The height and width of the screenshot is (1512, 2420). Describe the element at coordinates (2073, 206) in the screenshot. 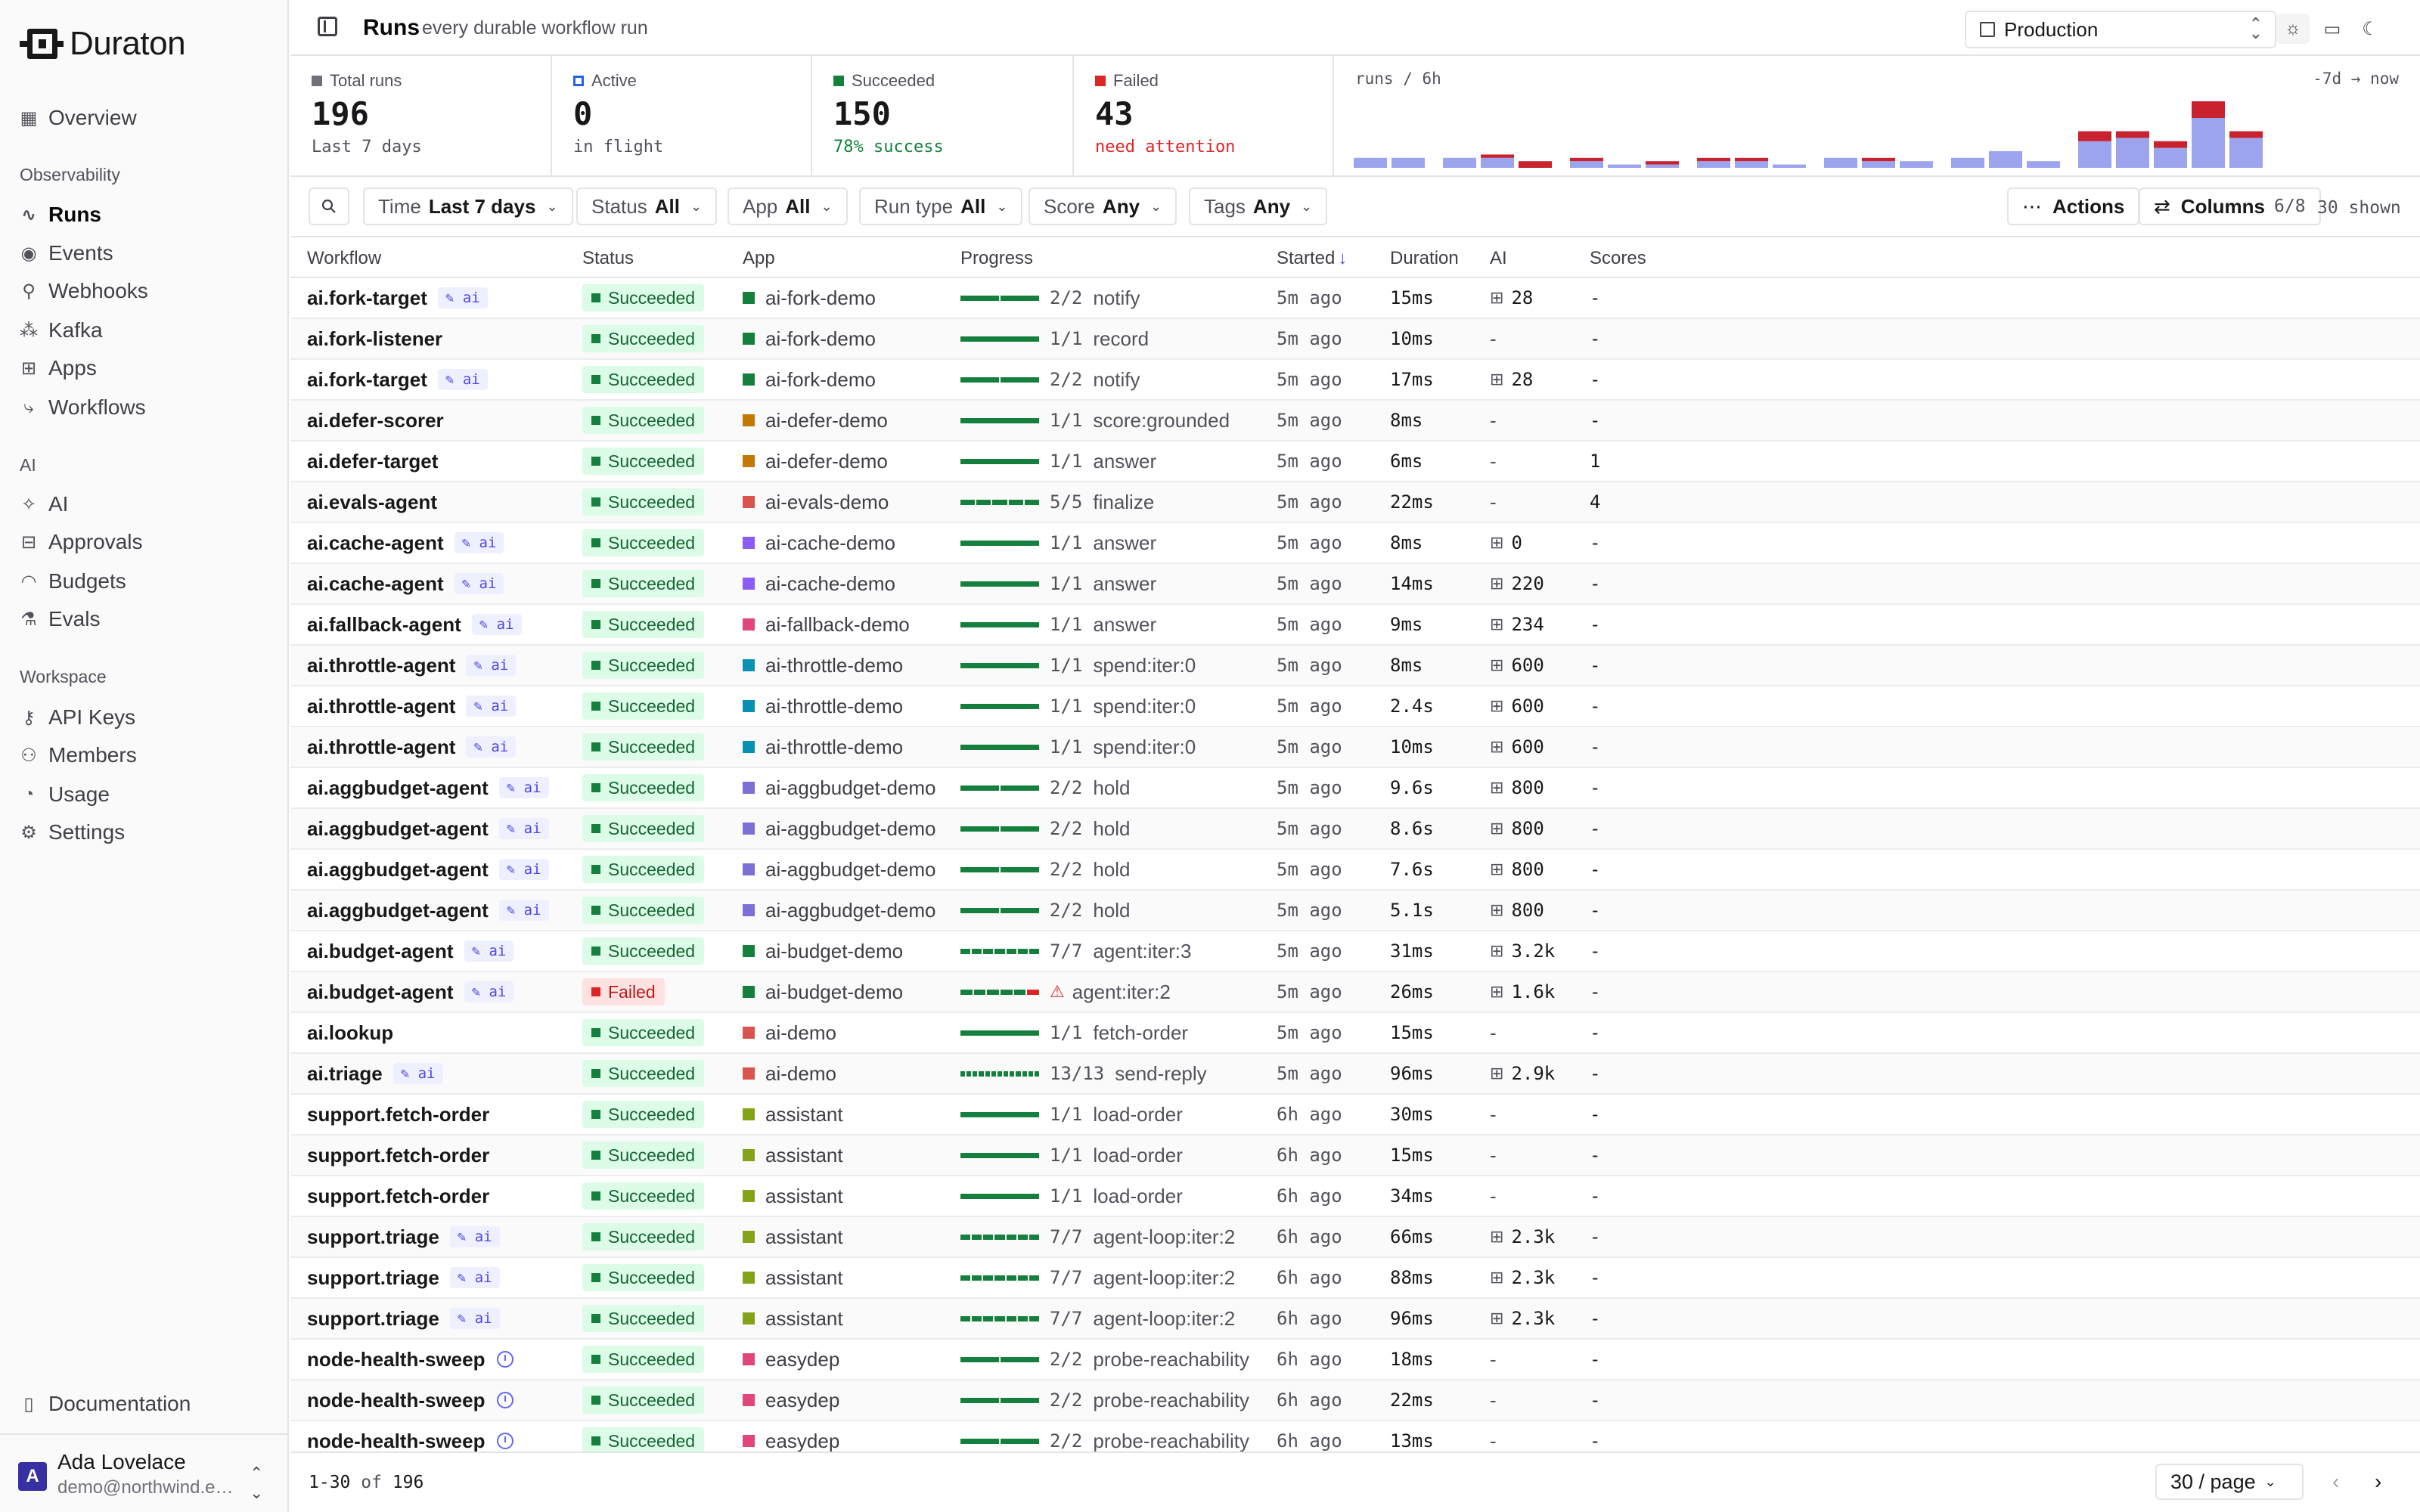

I see `actions-button: ⋯ Actions` at that location.